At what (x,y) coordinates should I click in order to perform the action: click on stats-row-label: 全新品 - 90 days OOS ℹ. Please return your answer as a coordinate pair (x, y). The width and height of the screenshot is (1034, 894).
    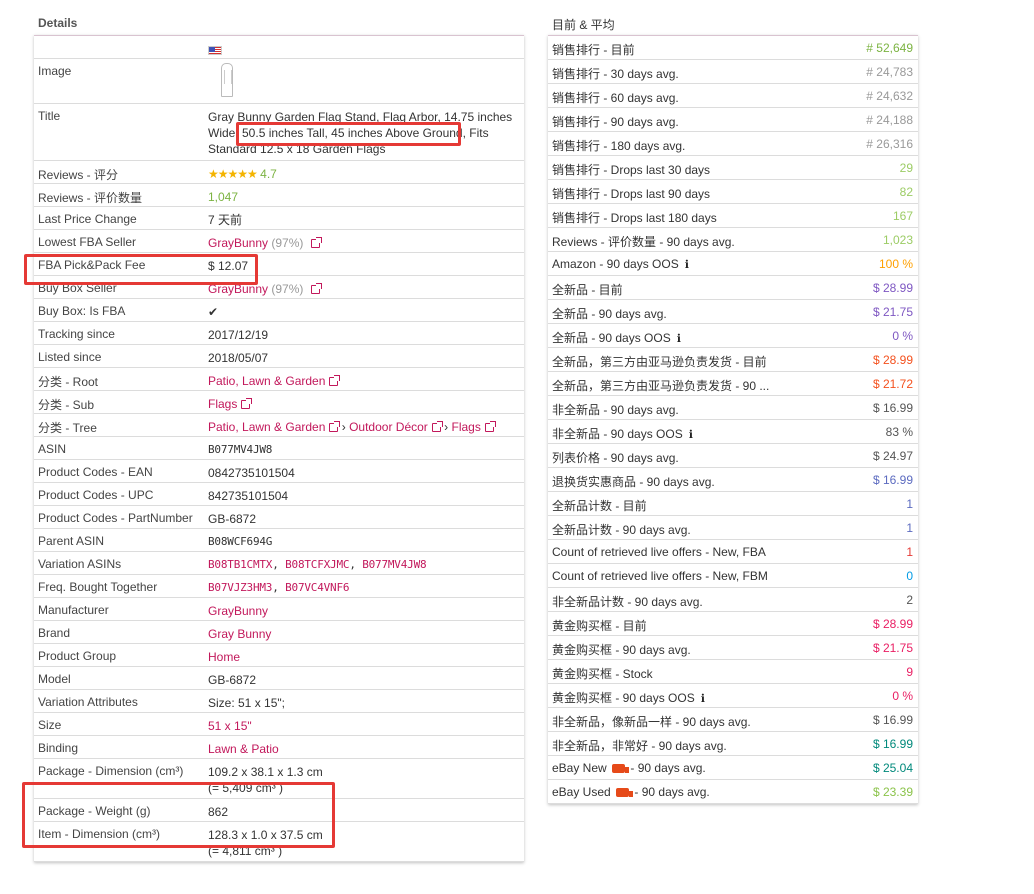
    Looking at the image, I should click on (616, 337).